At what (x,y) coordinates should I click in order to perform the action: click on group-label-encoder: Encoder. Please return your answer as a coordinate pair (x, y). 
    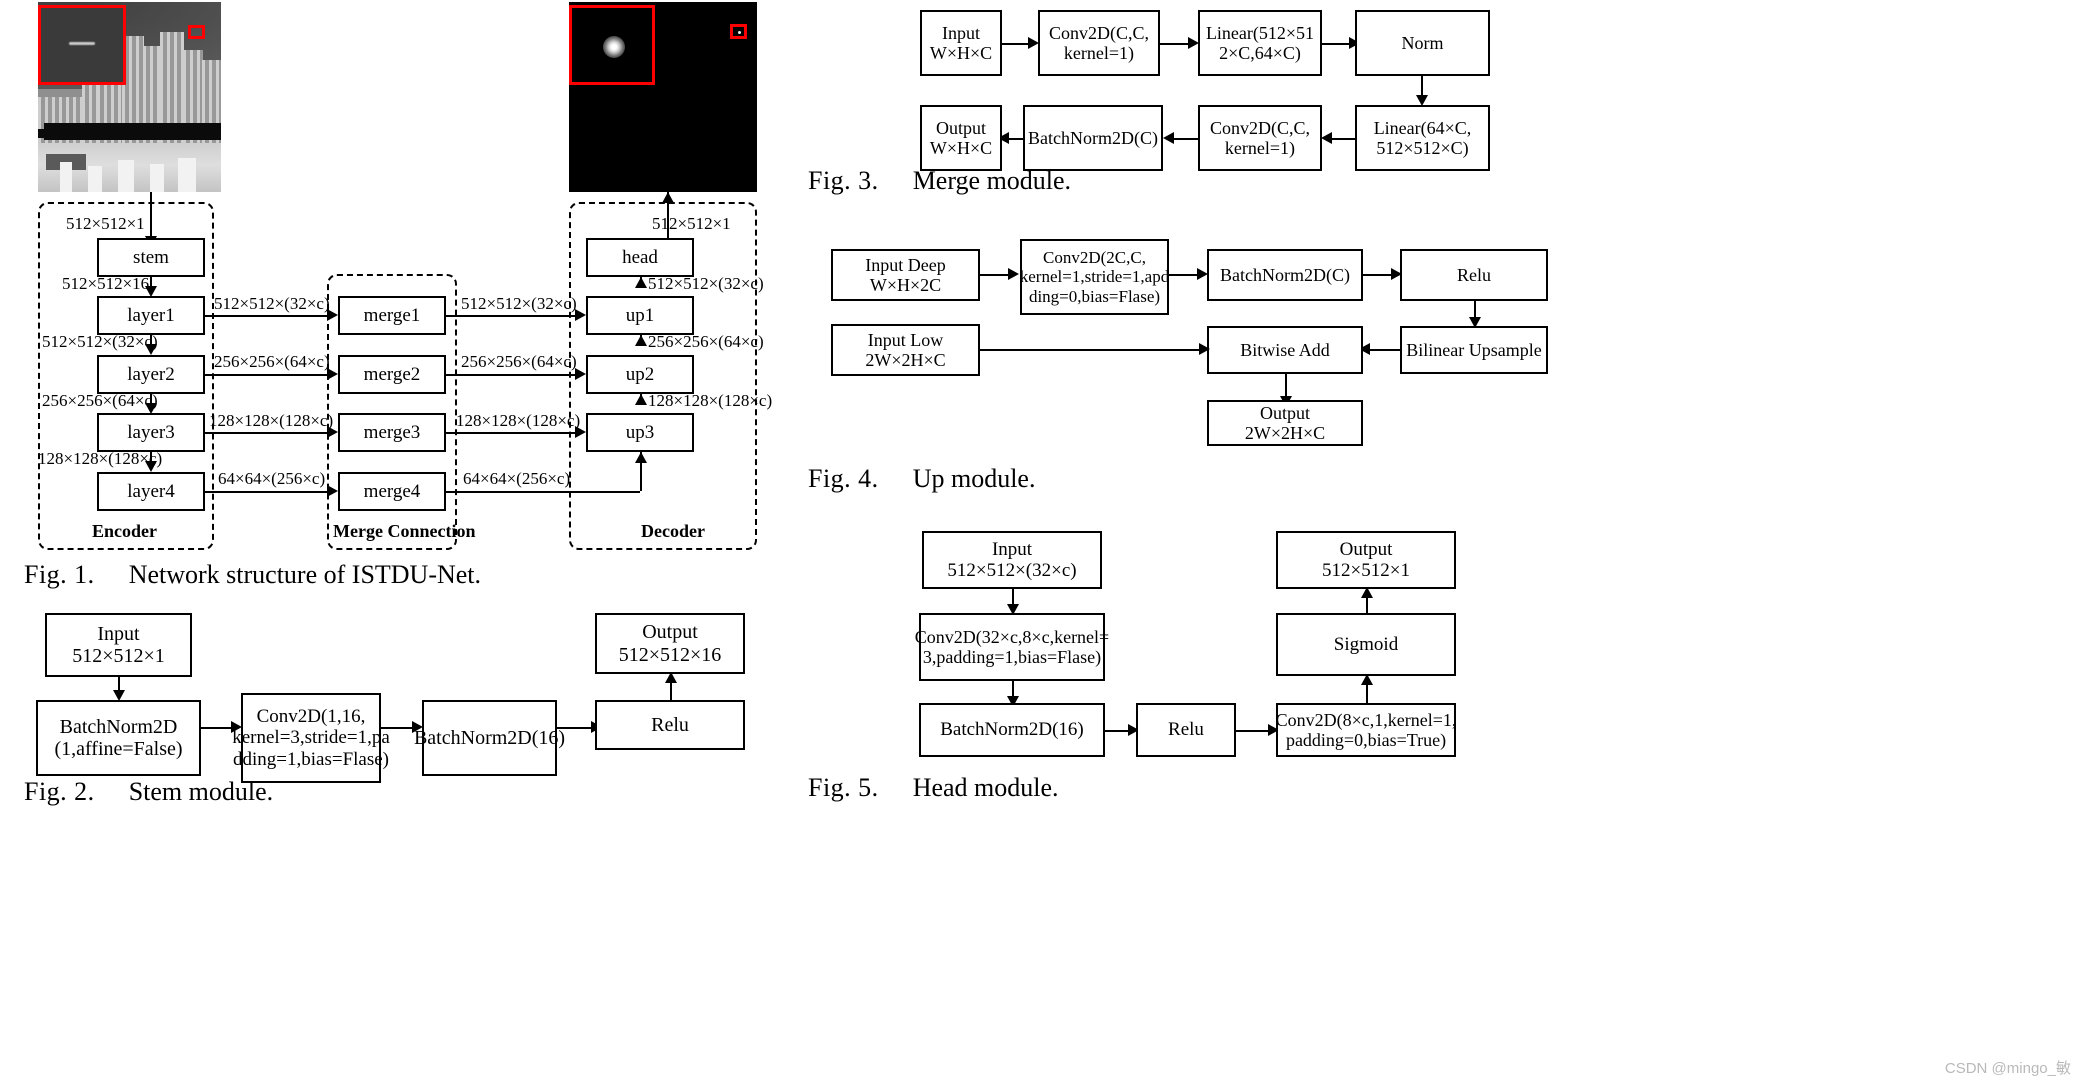
    Looking at the image, I should click on (124, 531).